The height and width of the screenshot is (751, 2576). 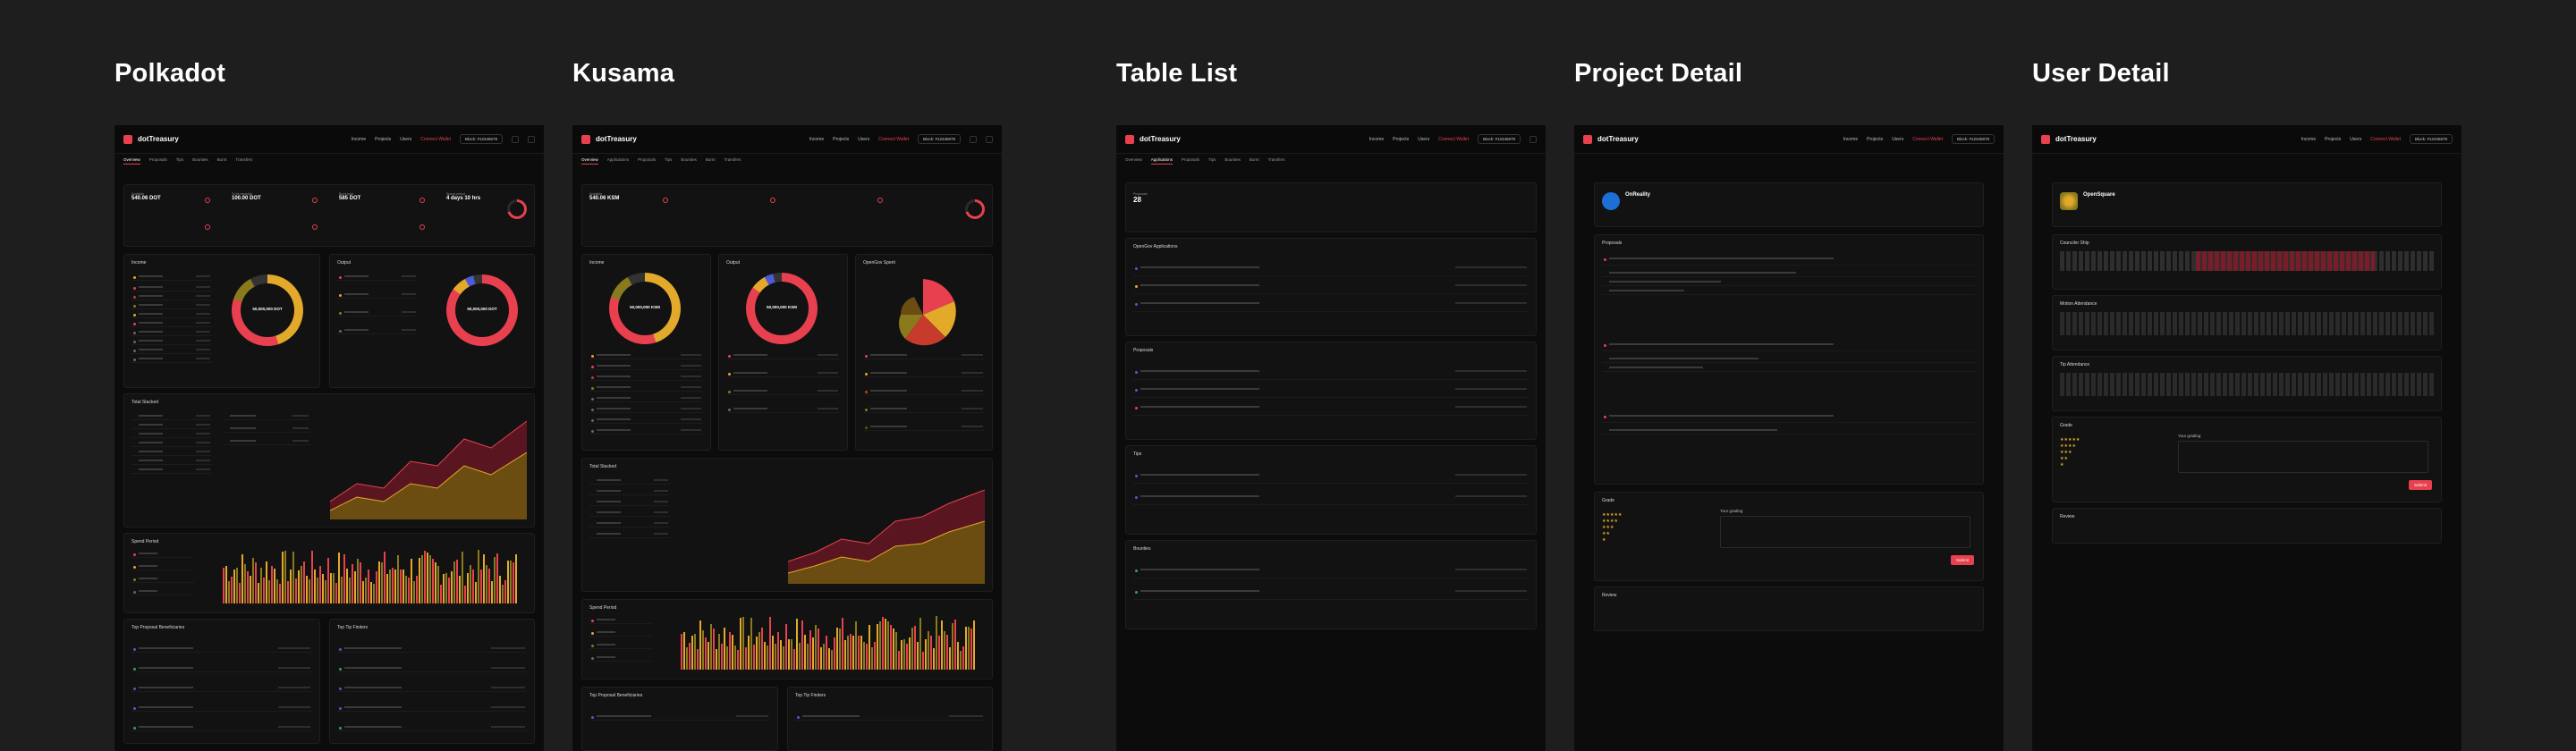 What do you see at coordinates (787, 639) in the screenshot?
I see `spend-period-card: Spend Period` at bounding box center [787, 639].